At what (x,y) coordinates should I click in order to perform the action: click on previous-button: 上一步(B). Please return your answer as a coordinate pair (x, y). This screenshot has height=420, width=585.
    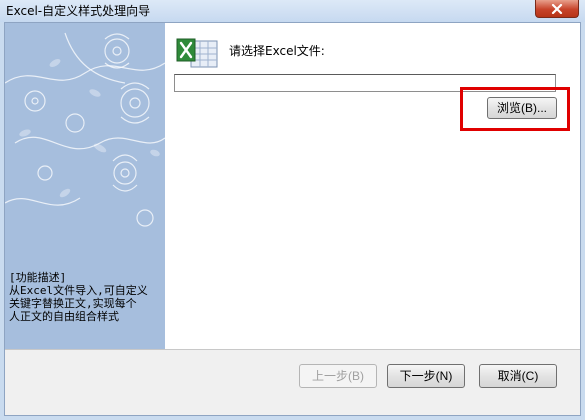
    Looking at the image, I should click on (338, 376).